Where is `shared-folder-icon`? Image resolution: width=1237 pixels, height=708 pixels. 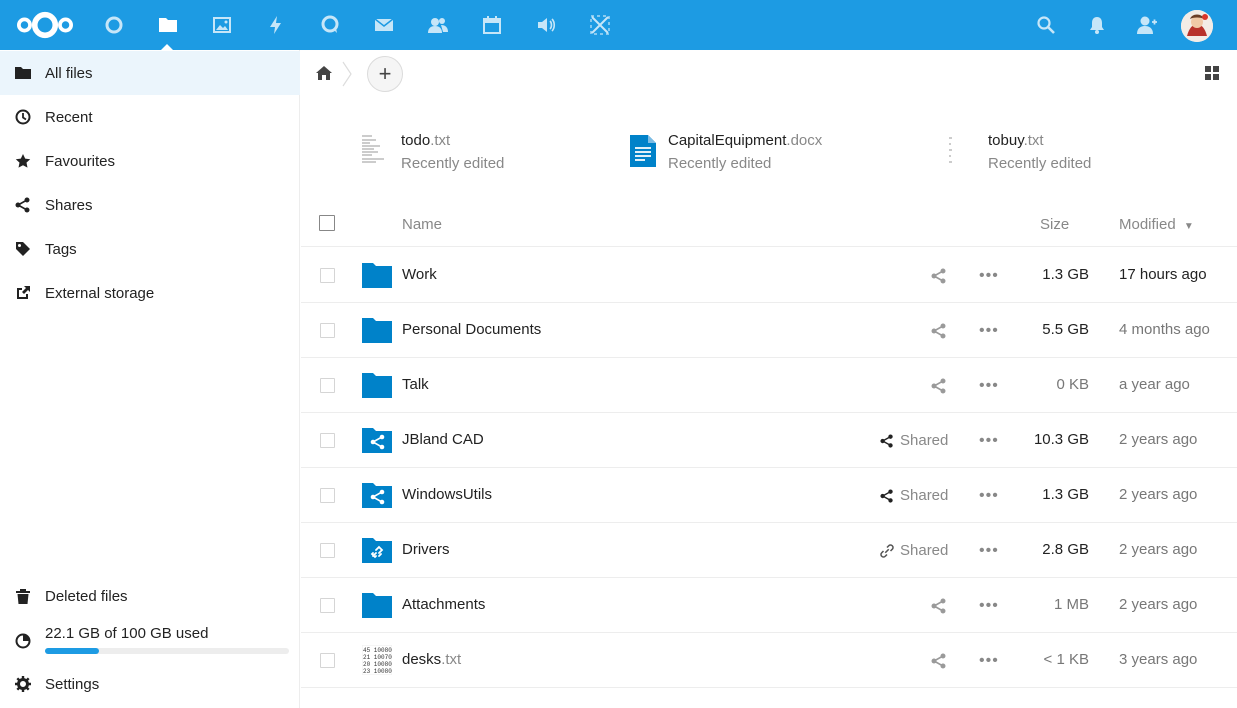
shared-folder-icon is located at coordinates (377, 440).